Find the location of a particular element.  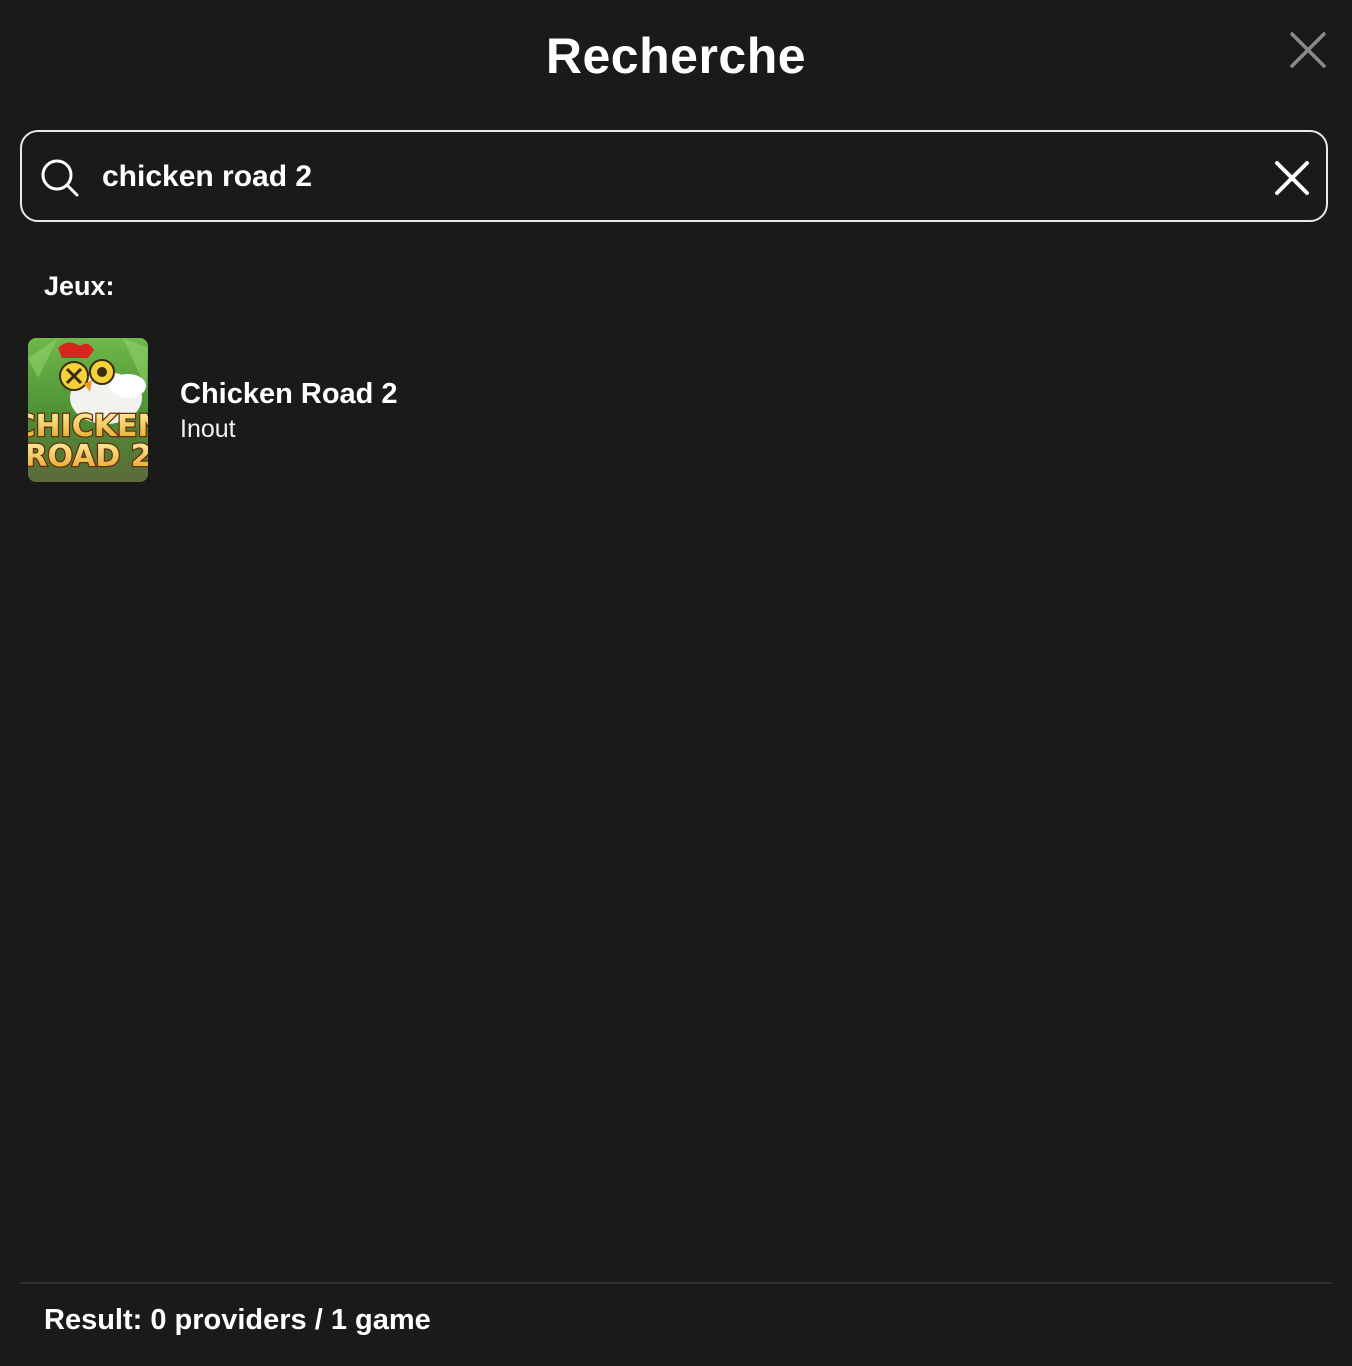

game-result-item: CHICKEN ROAD 2 Chicken Road 2 Inout is located at coordinates (278, 410).